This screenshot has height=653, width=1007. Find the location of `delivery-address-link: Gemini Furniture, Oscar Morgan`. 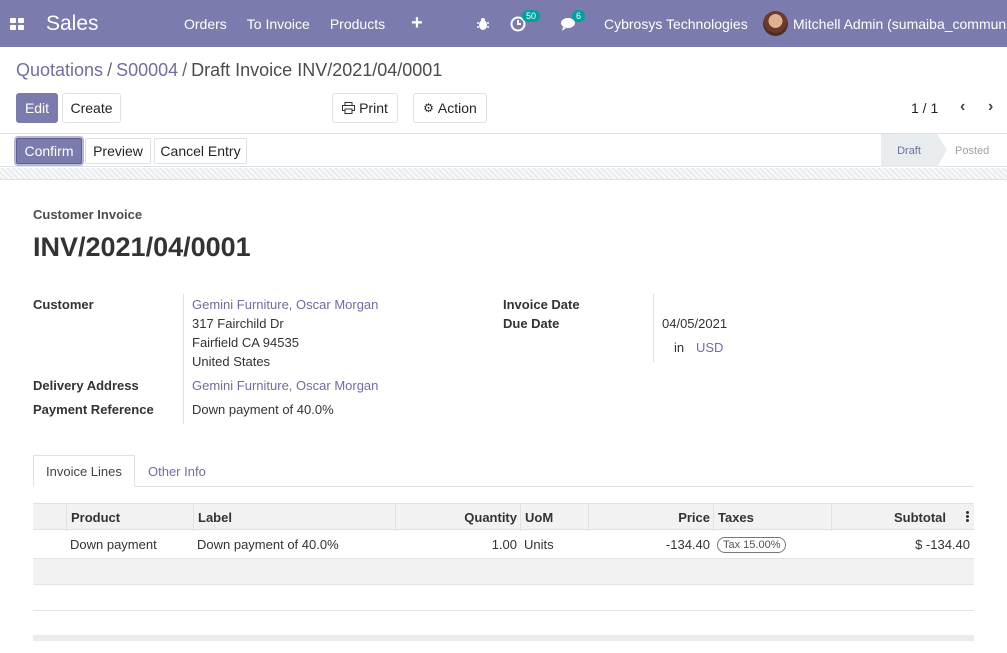

delivery-address-link: Gemini Furniture, Oscar Morgan is located at coordinates (285, 385).